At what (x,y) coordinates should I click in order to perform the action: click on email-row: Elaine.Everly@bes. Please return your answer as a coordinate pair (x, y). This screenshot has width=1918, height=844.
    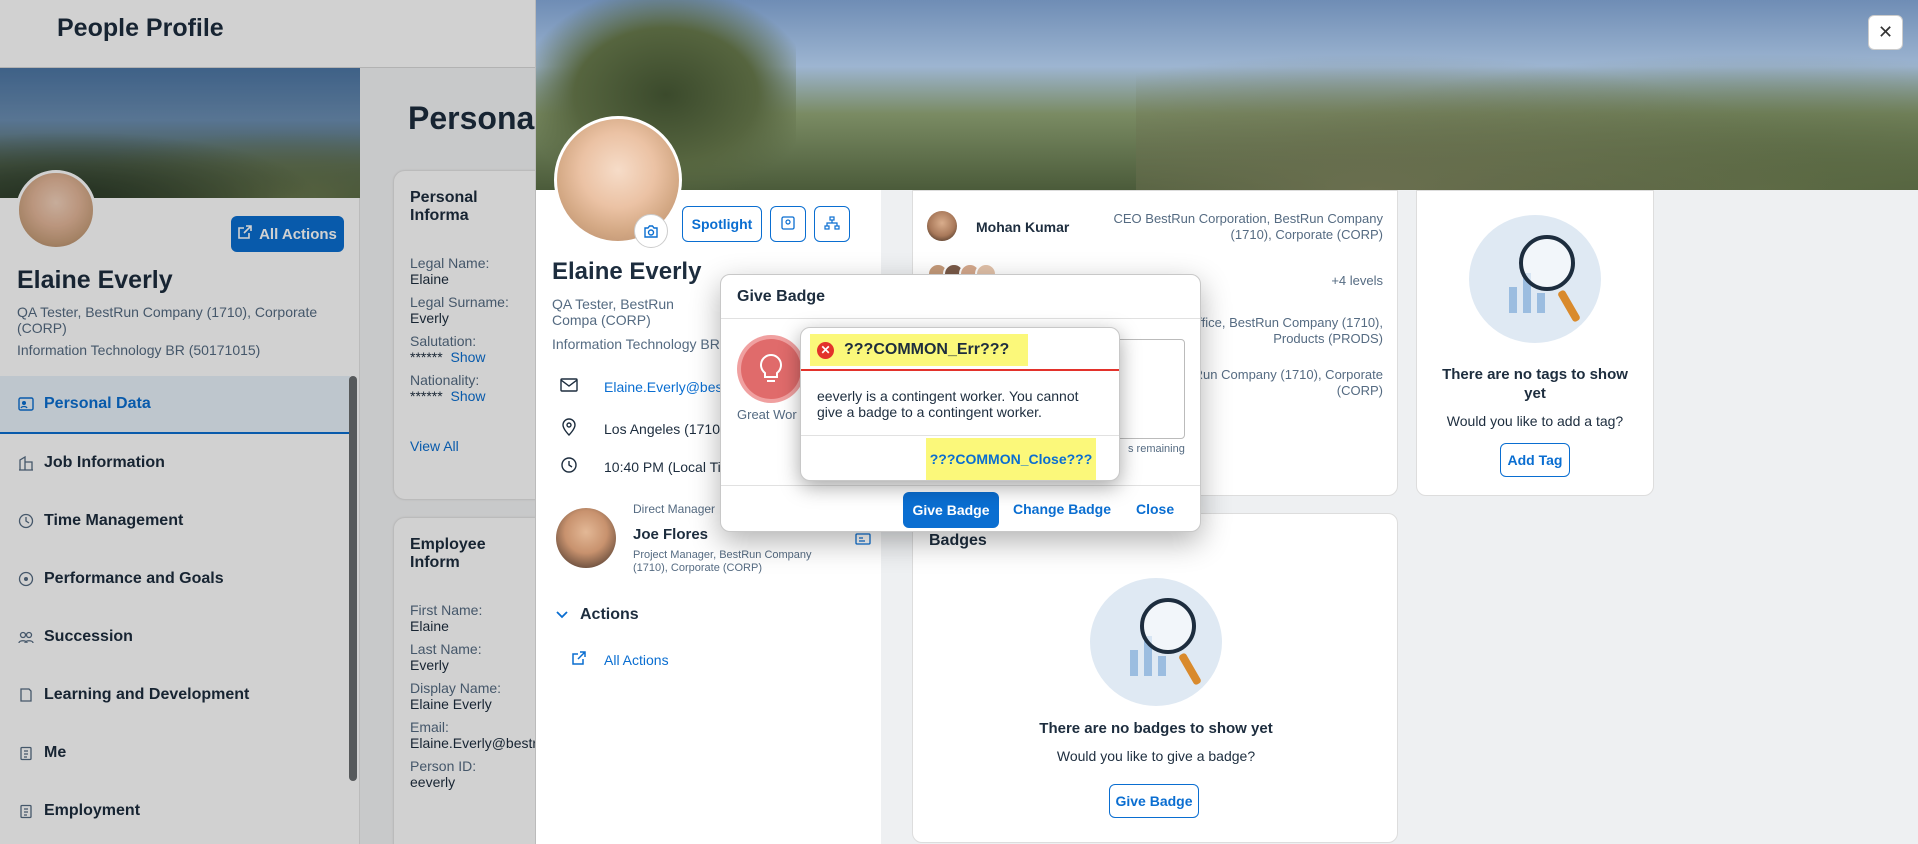
    Looking at the image, I should click on (641, 386).